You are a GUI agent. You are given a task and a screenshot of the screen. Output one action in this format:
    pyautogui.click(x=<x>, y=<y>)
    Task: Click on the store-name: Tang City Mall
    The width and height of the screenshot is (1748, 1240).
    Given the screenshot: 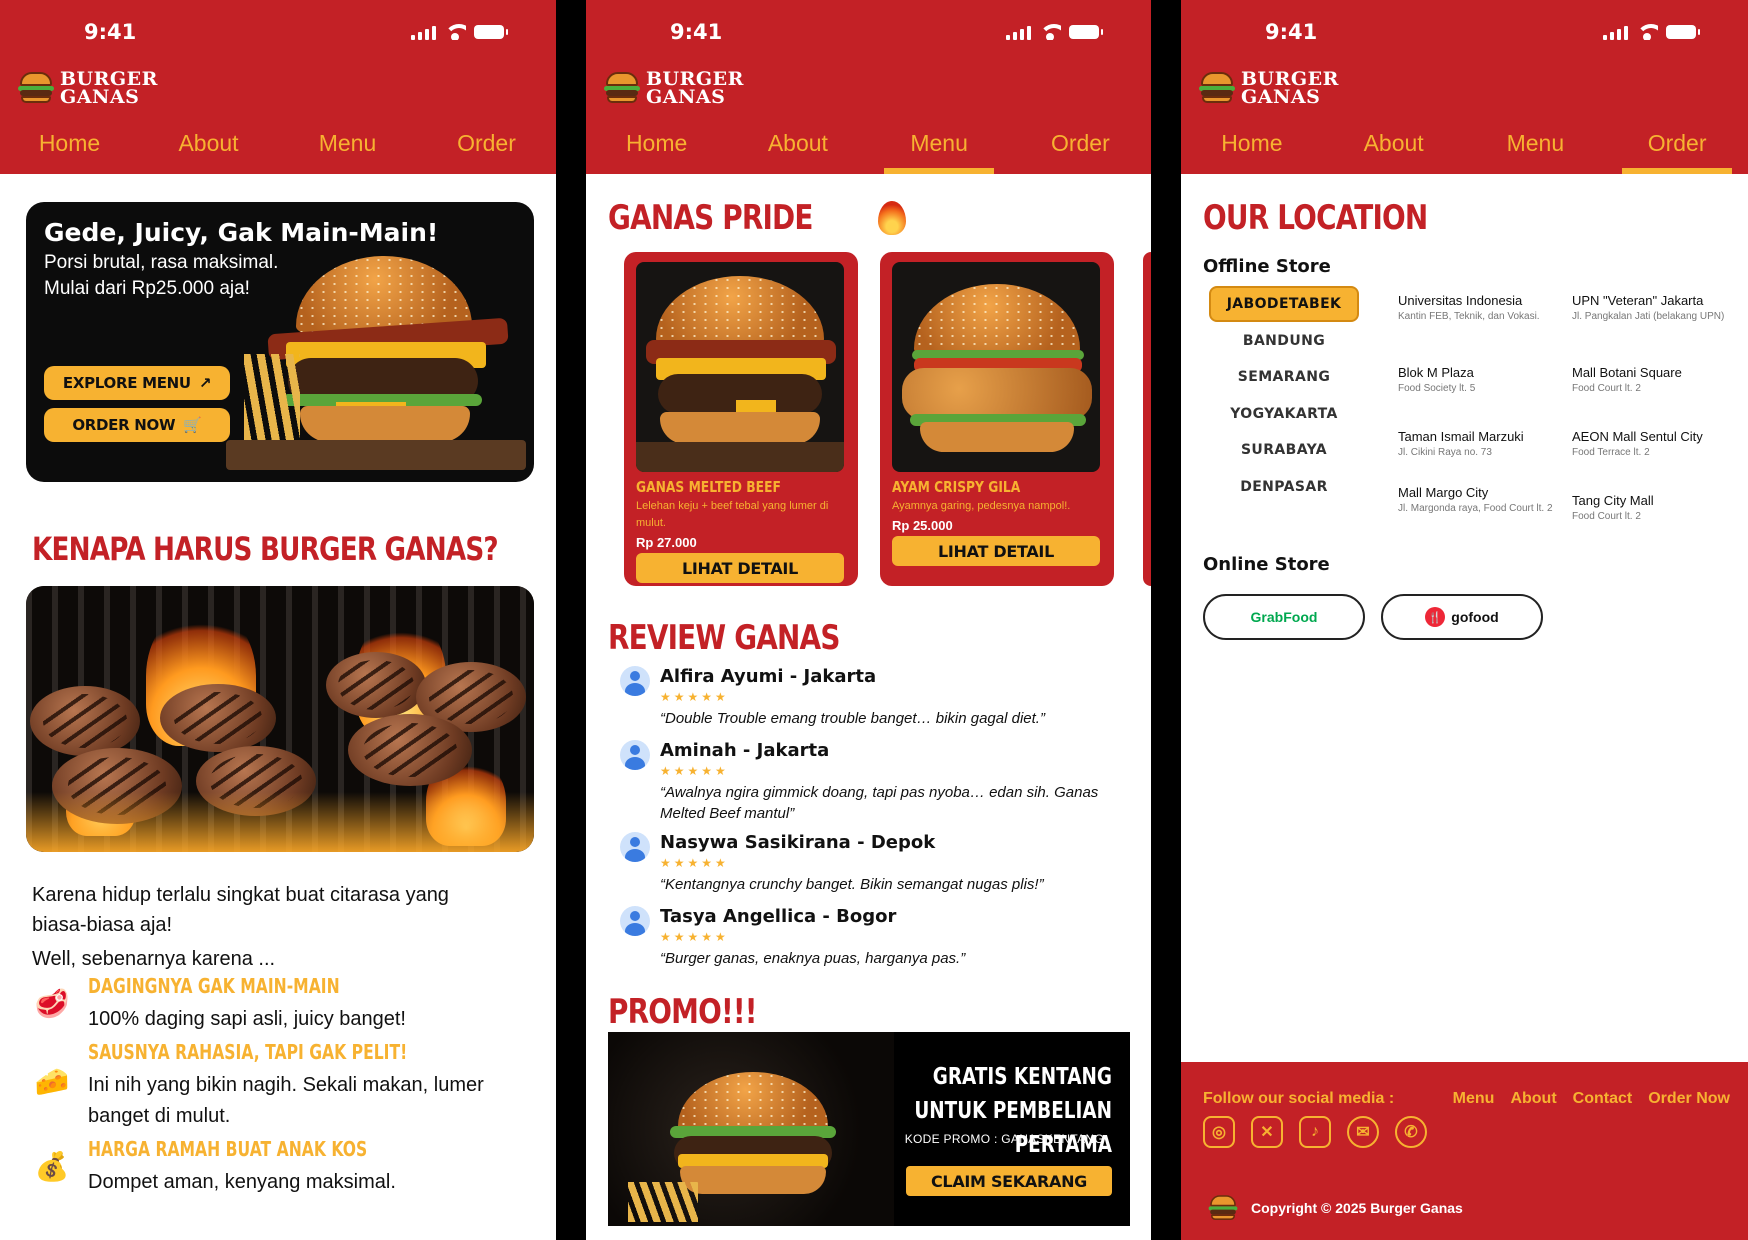 What is the action you would take?
    pyautogui.click(x=1613, y=500)
    